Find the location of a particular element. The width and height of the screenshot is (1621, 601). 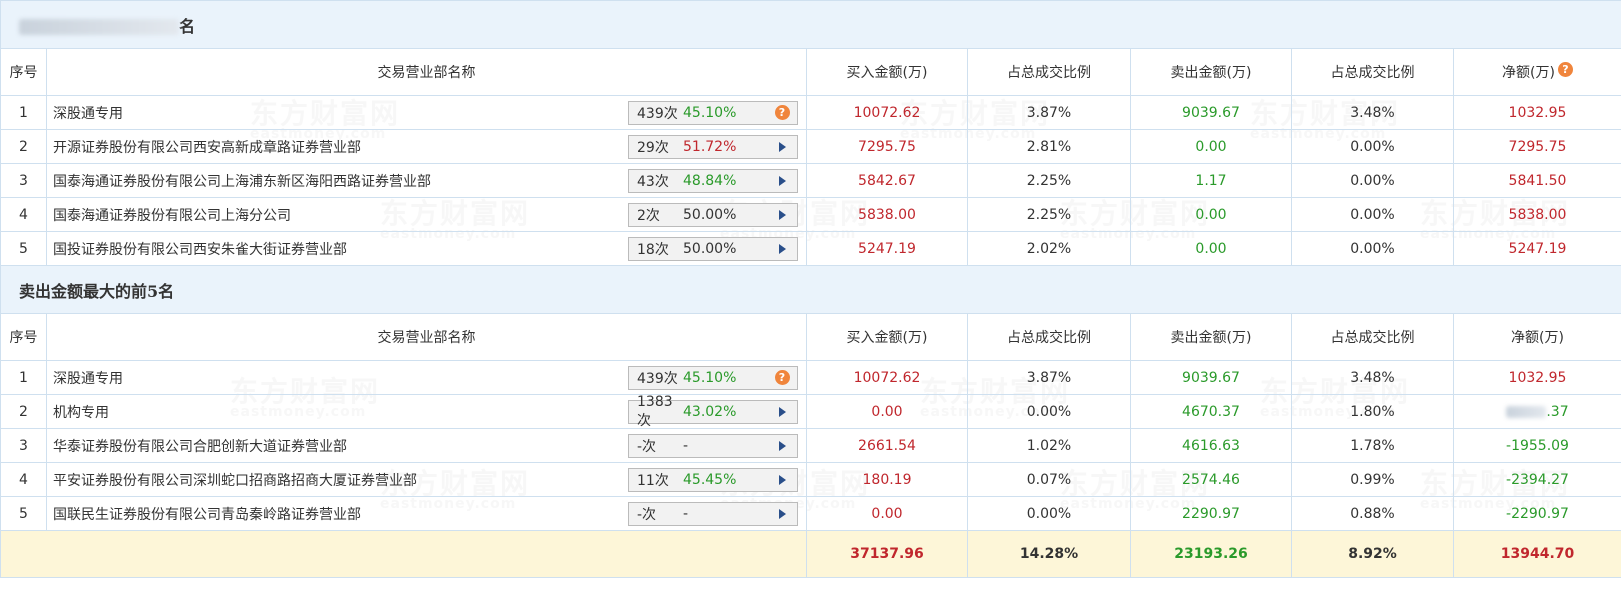

appearance-count: 11次 is located at coordinates (653, 480).